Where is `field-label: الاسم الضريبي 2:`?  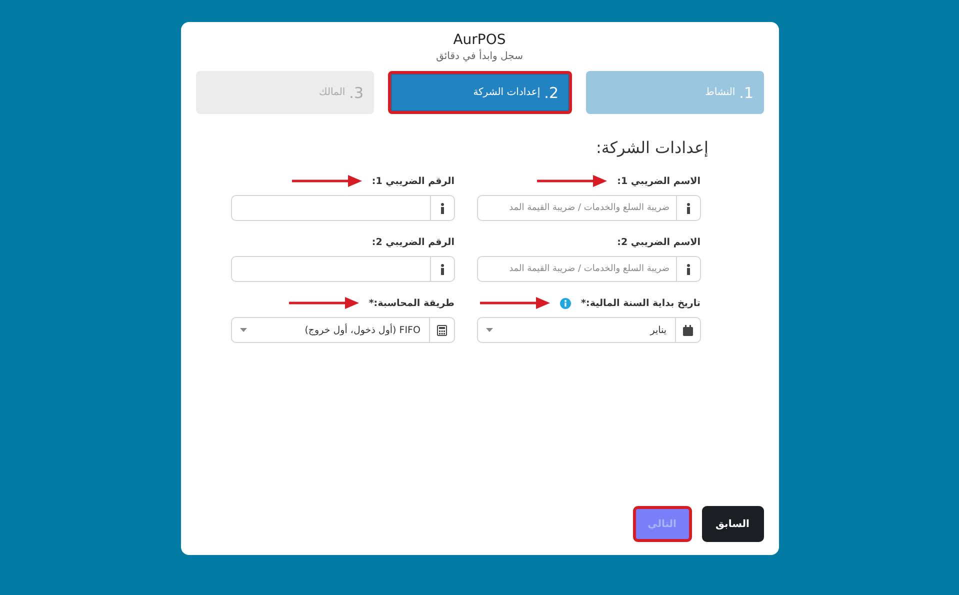
field-label: الاسم الضريبي 2: is located at coordinates (658, 242).